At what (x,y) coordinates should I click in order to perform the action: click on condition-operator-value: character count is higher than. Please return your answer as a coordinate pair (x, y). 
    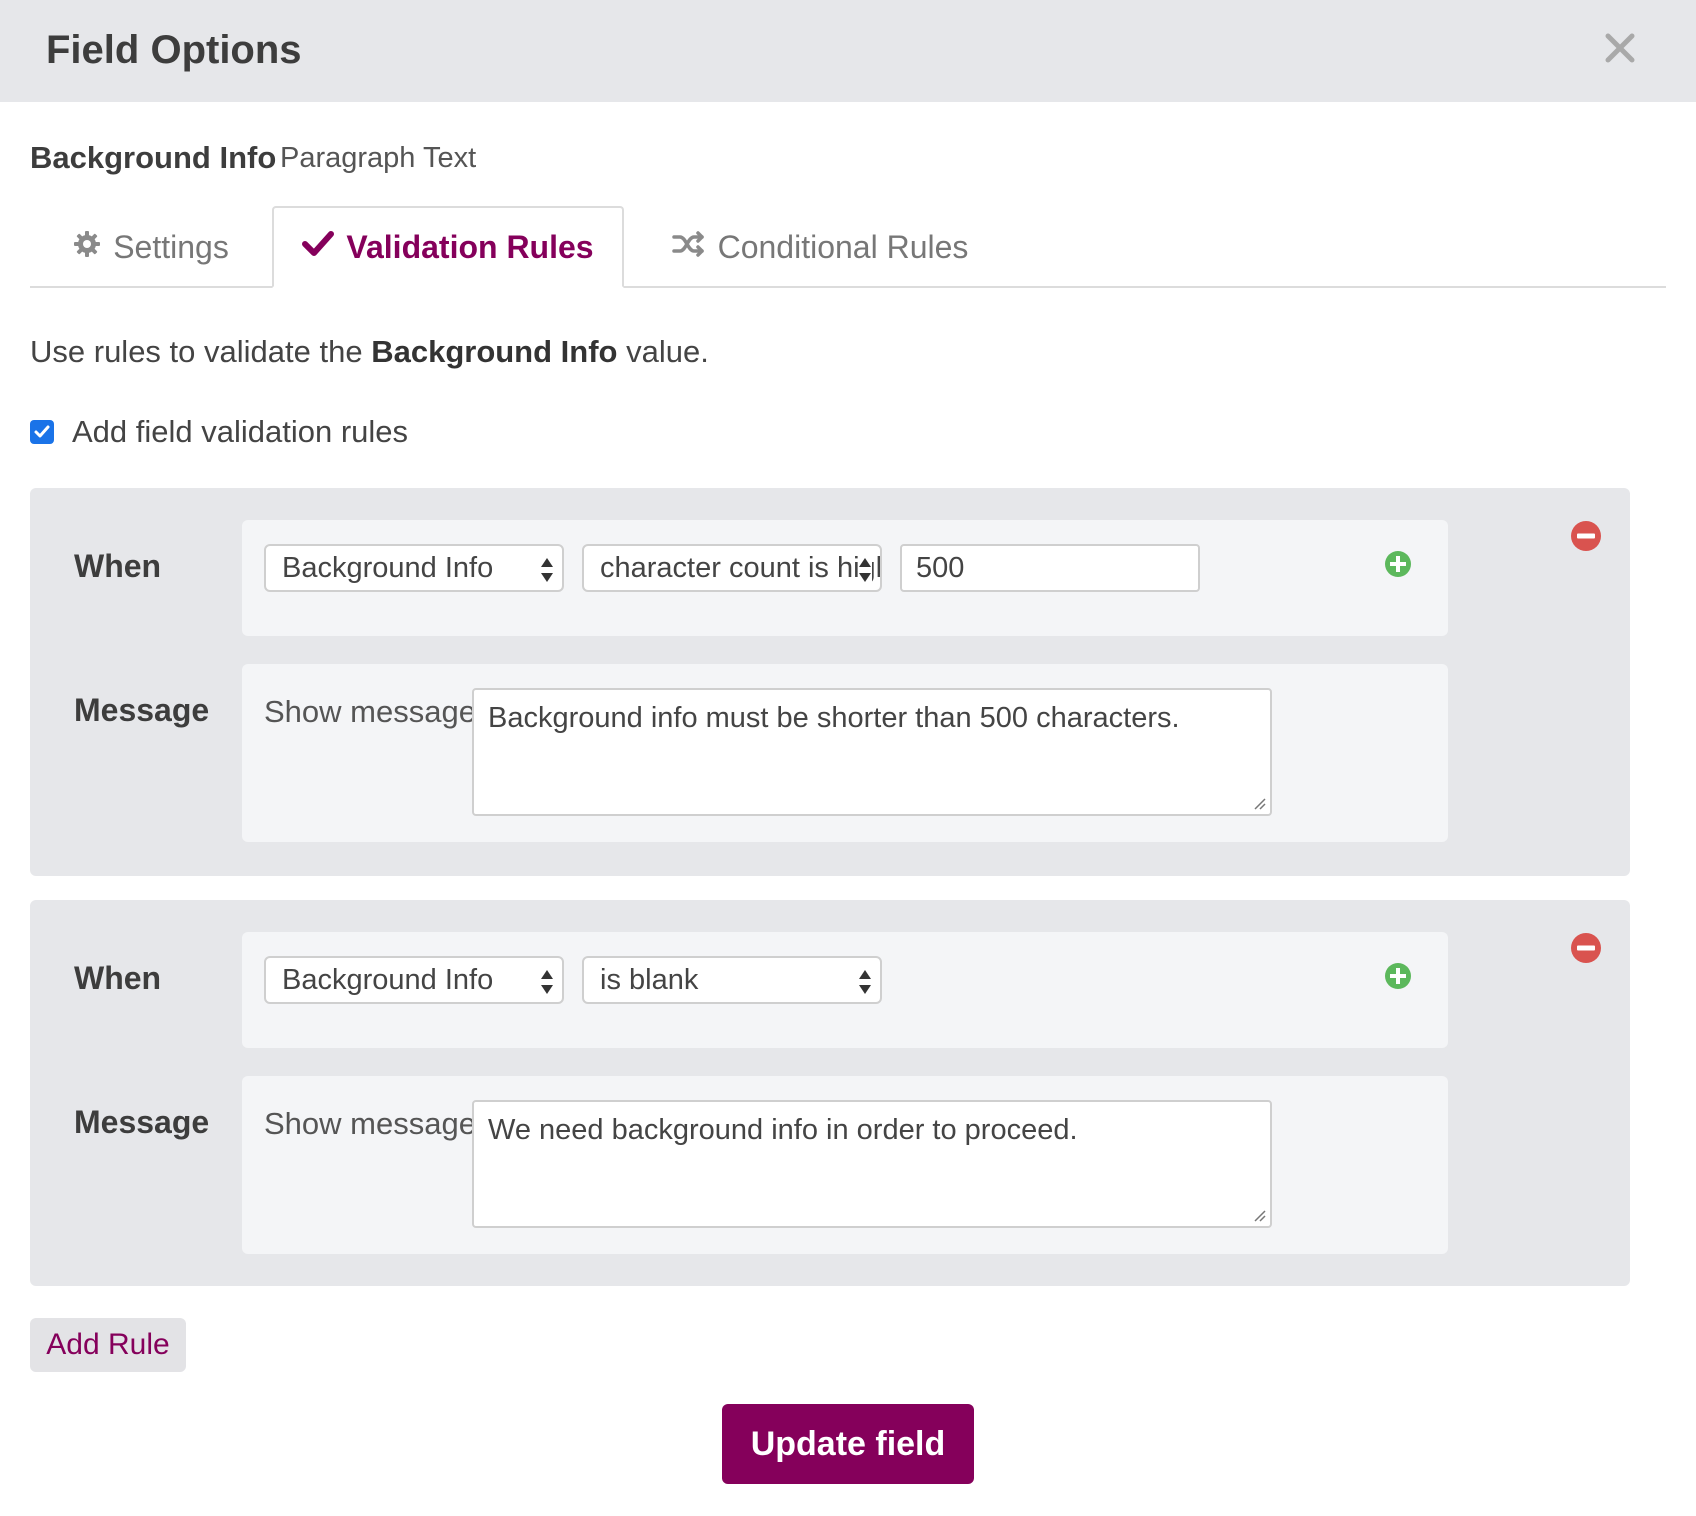
    Looking at the image, I should click on (740, 567).